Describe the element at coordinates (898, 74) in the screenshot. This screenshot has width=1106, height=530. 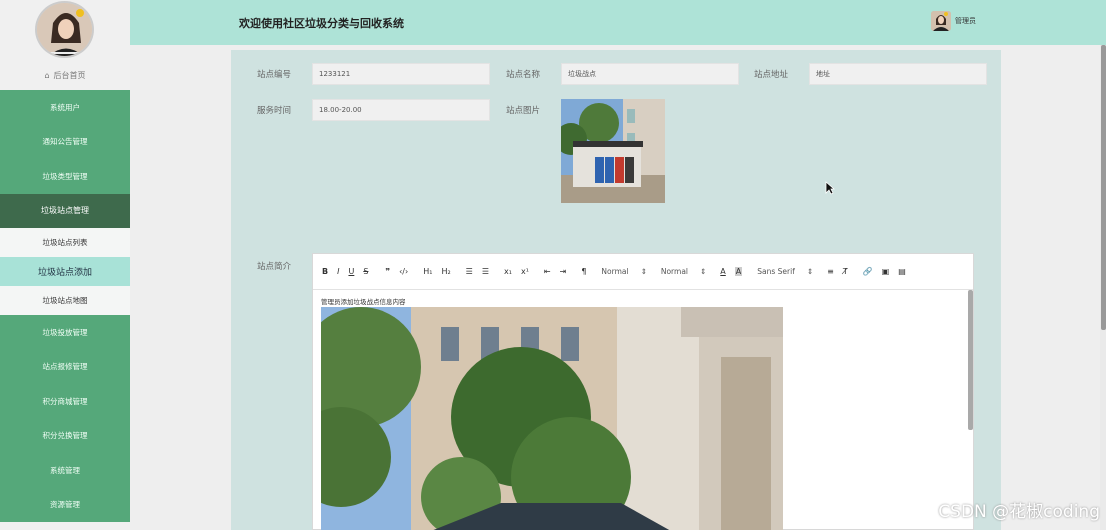
I see `station-addr-input: 地址` at that location.